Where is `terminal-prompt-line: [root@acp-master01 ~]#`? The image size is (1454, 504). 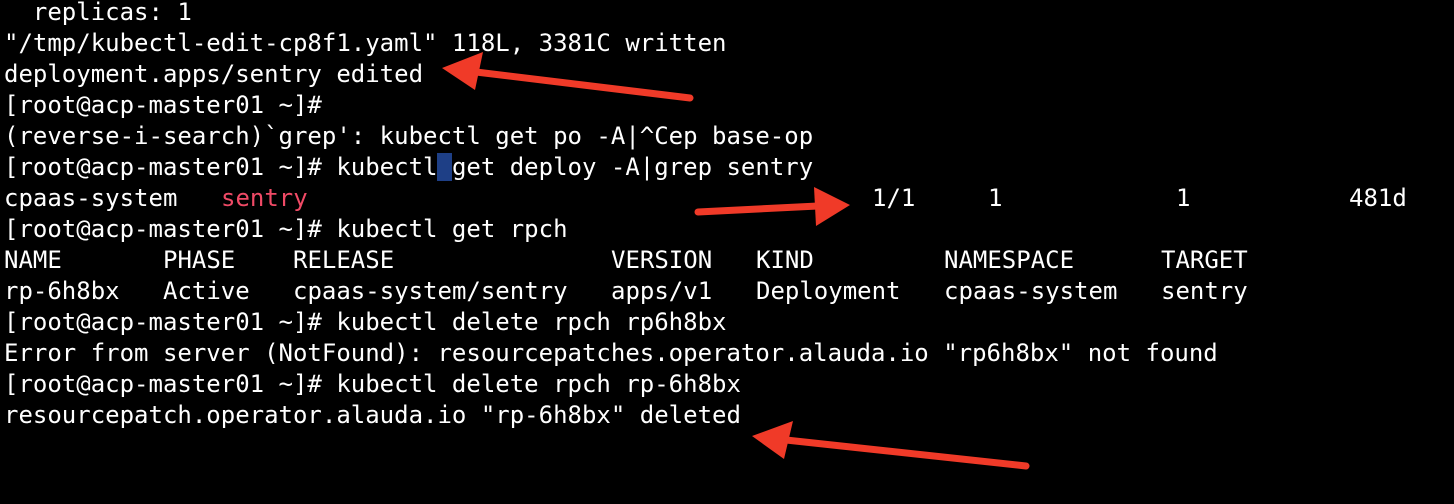 terminal-prompt-line: [root@acp-master01 ~]# is located at coordinates (163, 105).